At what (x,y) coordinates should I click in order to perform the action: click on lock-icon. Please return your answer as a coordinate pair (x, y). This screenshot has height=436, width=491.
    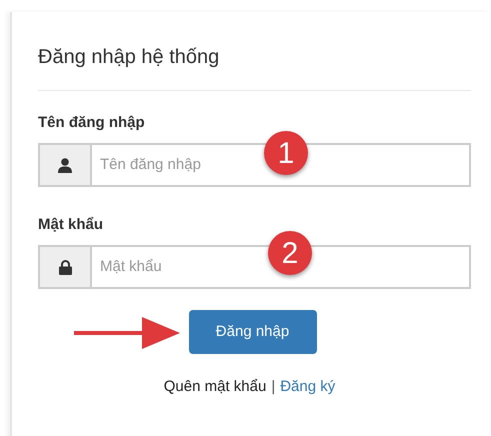
    Looking at the image, I should click on (65, 267).